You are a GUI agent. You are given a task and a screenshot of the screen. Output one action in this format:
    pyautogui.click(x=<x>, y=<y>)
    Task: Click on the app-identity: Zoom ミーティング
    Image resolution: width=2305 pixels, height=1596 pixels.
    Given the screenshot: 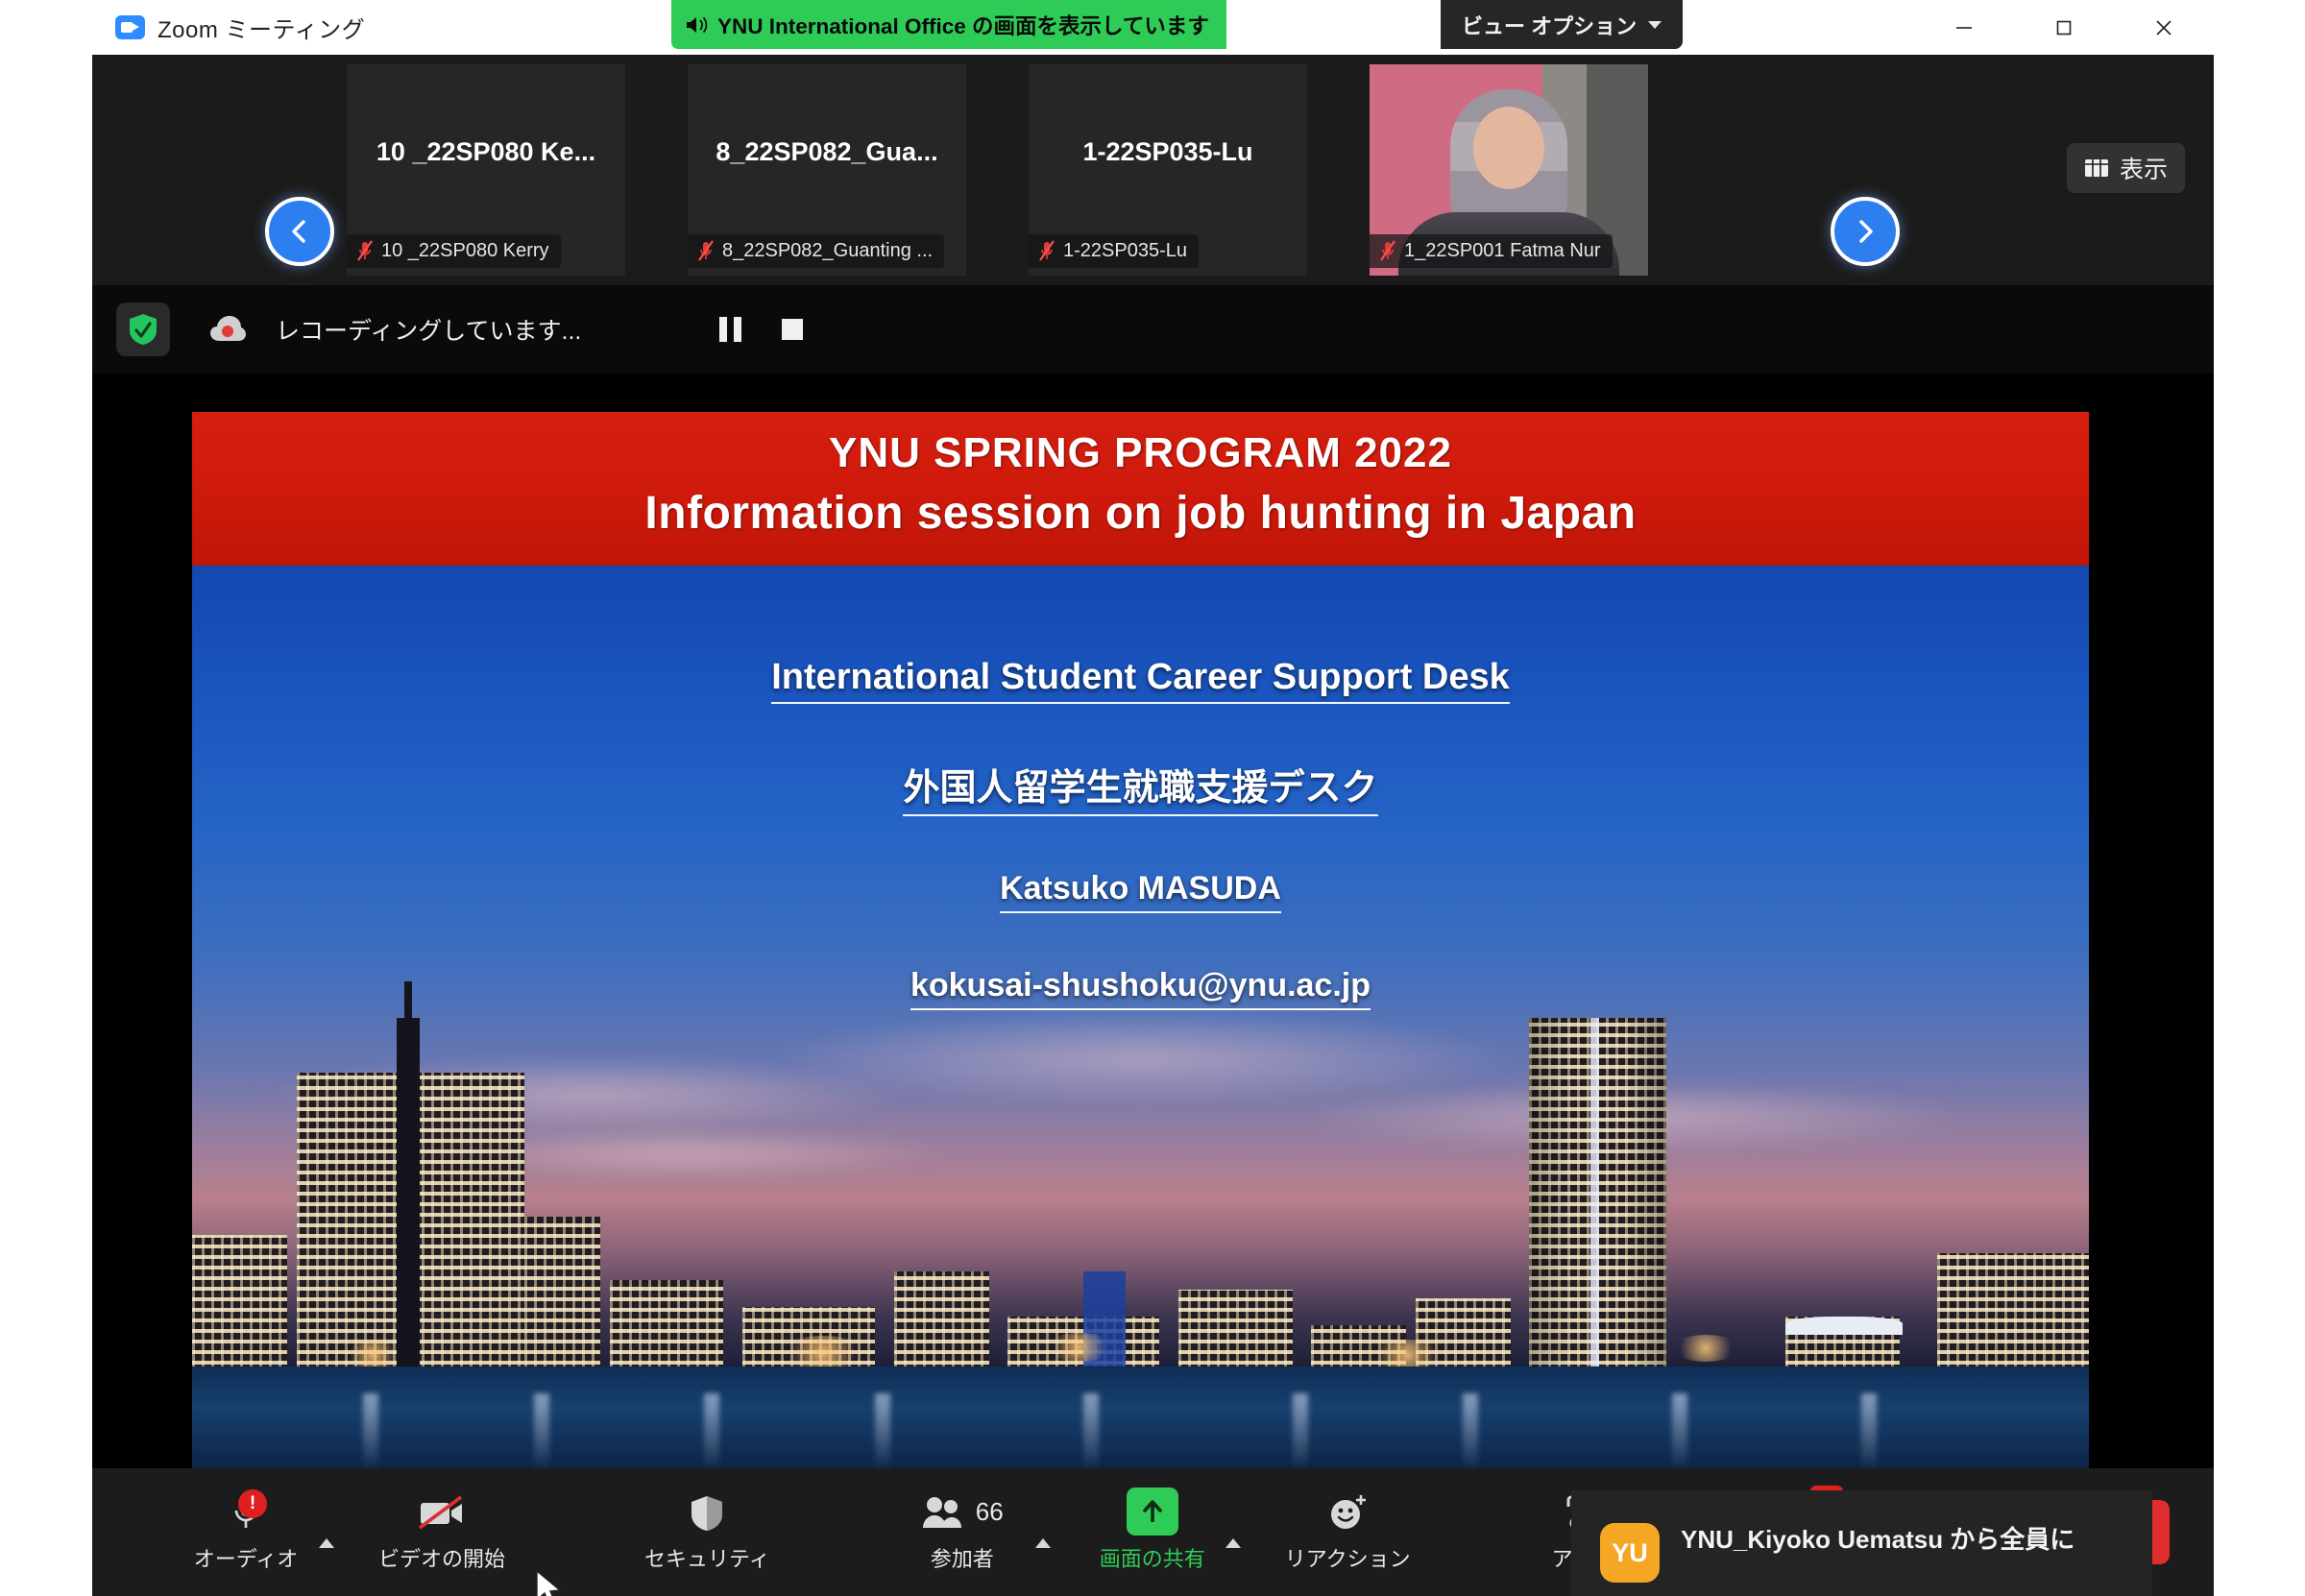 What is the action you would take?
    pyautogui.click(x=240, y=27)
    